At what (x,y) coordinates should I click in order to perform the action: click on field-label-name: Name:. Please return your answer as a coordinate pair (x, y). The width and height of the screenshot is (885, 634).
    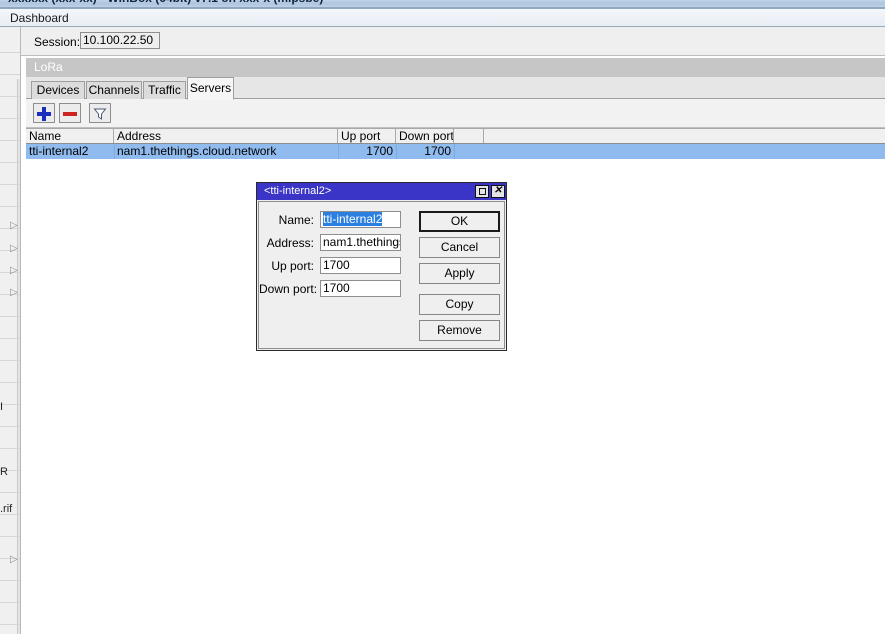
    Looking at the image, I should click on (296, 220).